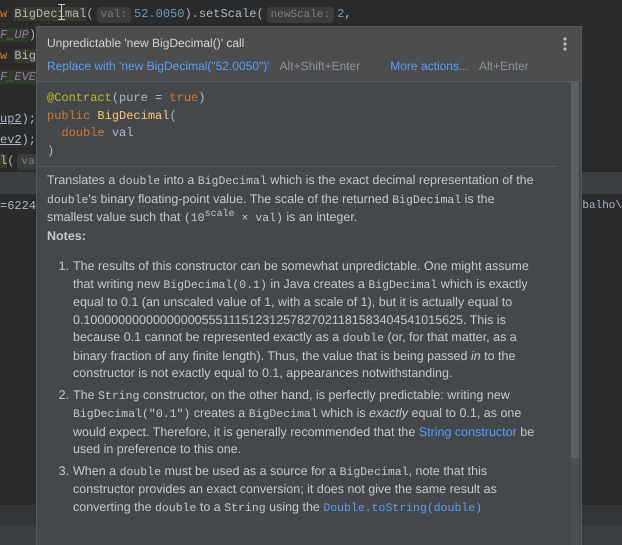 The image size is (622, 545). What do you see at coordinates (503, 66) in the screenshot?
I see `shortcut-text: Alt+Enter` at bounding box center [503, 66].